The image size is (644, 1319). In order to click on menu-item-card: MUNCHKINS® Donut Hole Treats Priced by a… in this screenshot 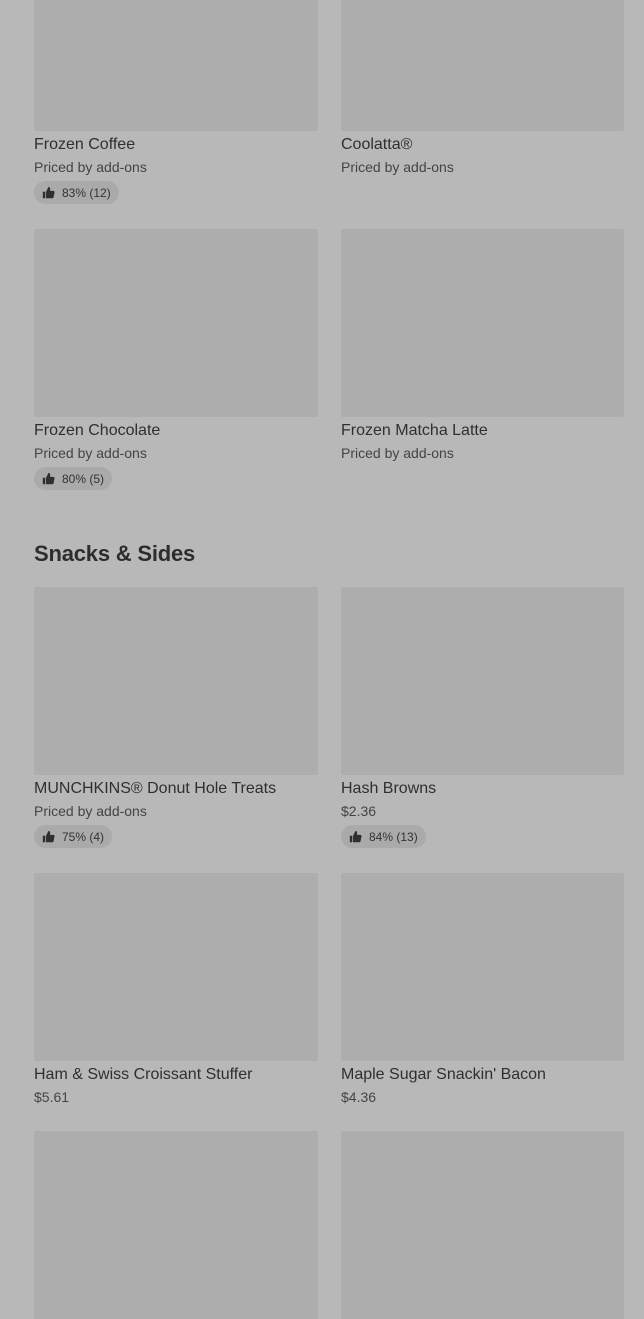, I will do `click(176, 717)`.